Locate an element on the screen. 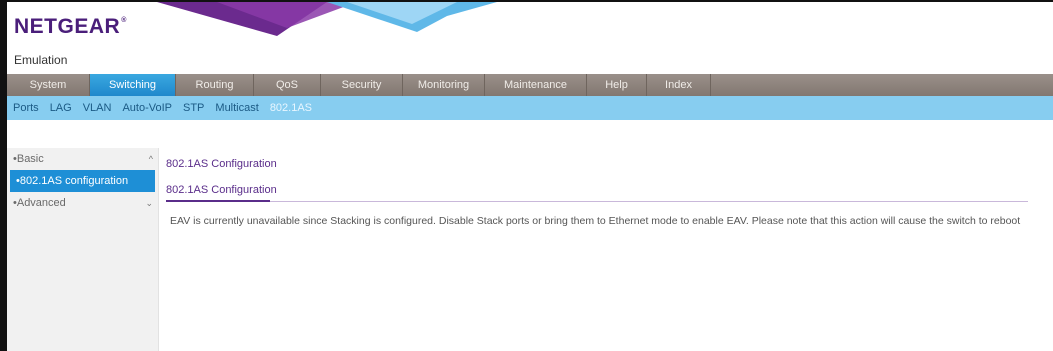 The image size is (1053, 351). chevron-down-icon: ⌄ is located at coordinates (149, 203).